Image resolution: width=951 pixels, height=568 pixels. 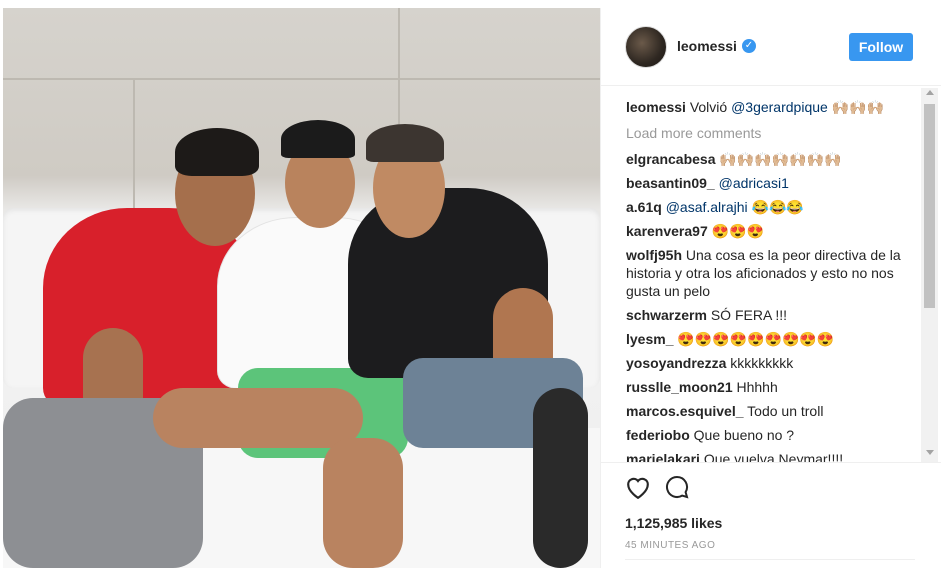 I want to click on comment-username: a.61q, so click(x=644, y=207).